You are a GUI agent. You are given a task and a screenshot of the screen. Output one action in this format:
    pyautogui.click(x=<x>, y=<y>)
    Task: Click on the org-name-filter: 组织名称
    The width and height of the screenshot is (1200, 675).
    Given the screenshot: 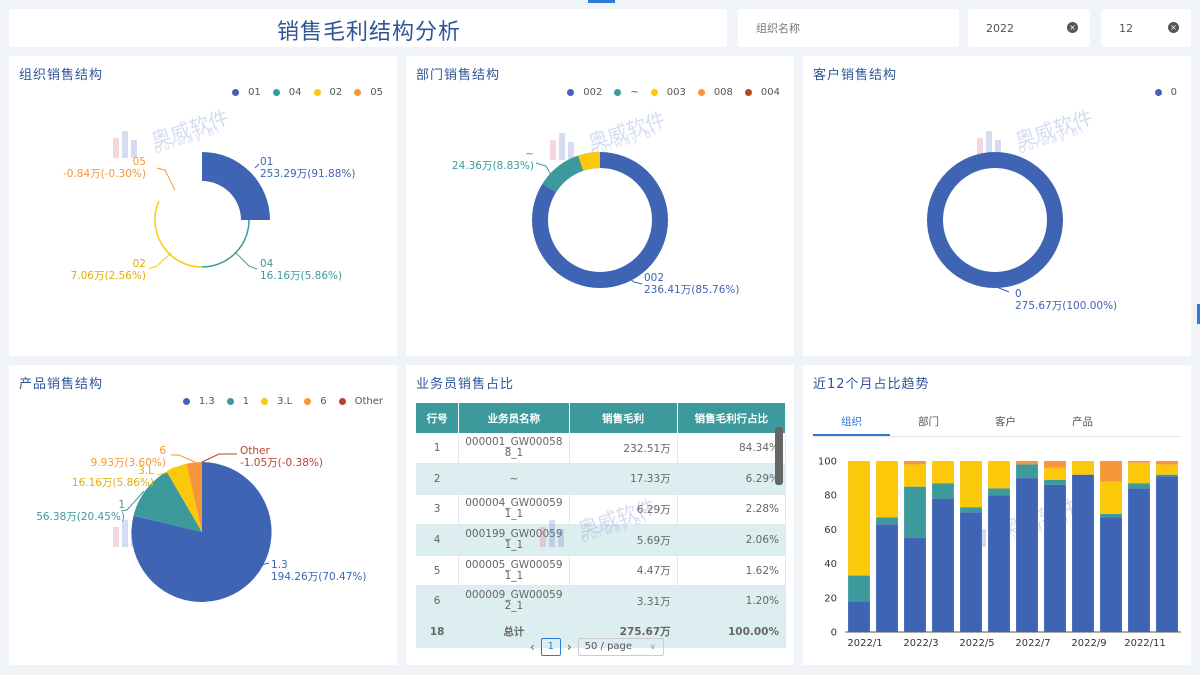 What is the action you would take?
    pyautogui.click(x=848, y=28)
    